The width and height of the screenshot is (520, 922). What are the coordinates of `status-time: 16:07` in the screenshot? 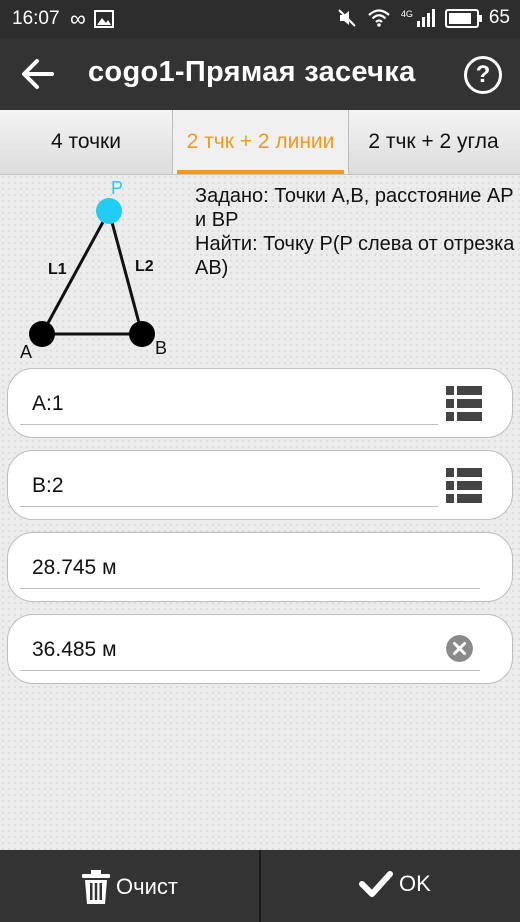 It's located at (36, 18).